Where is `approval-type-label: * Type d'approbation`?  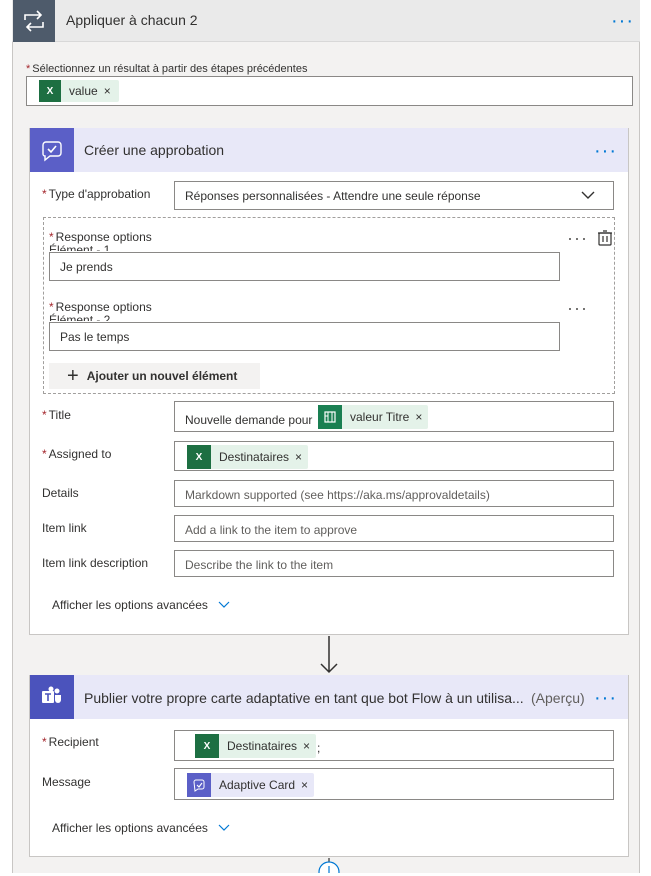 approval-type-label: * Type d'approbation is located at coordinates (96, 194).